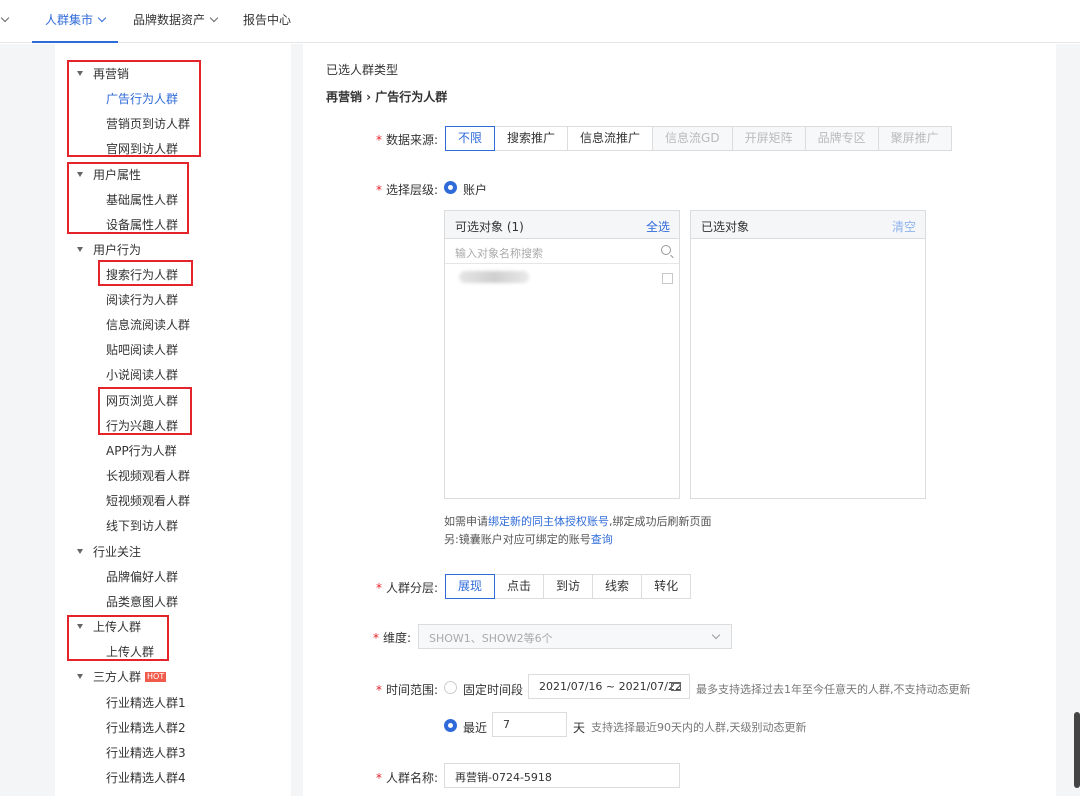 The image size is (1080, 796). What do you see at coordinates (532, 138) in the screenshot?
I see `data-source-option: 搜索推广` at bounding box center [532, 138].